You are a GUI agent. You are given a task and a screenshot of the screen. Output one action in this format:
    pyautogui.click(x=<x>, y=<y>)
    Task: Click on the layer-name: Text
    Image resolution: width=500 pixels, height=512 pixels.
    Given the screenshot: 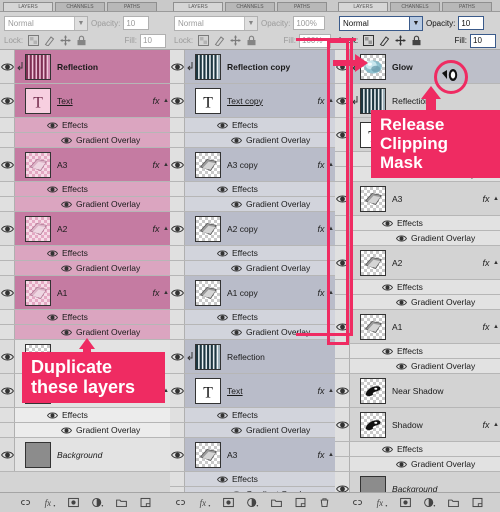 What is the action you would take?
    pyautogui.click(x=103, y=101)
    